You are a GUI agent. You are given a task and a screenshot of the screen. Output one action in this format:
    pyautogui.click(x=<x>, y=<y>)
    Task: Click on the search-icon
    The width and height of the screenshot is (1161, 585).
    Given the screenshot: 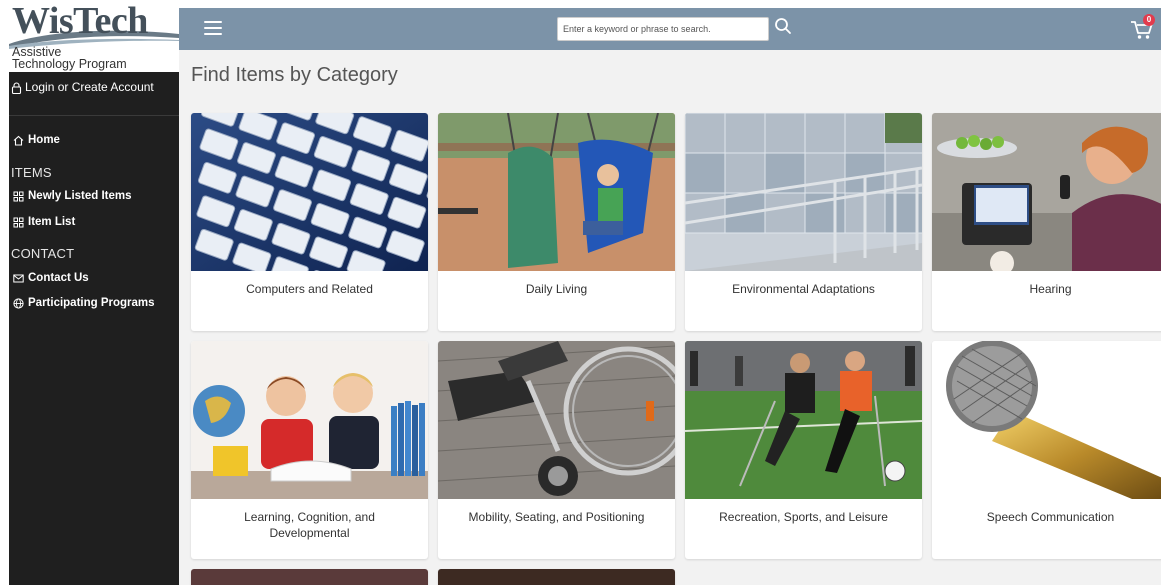 What is the action you would take?
    pyautogui.click(x=783, y=27)
    